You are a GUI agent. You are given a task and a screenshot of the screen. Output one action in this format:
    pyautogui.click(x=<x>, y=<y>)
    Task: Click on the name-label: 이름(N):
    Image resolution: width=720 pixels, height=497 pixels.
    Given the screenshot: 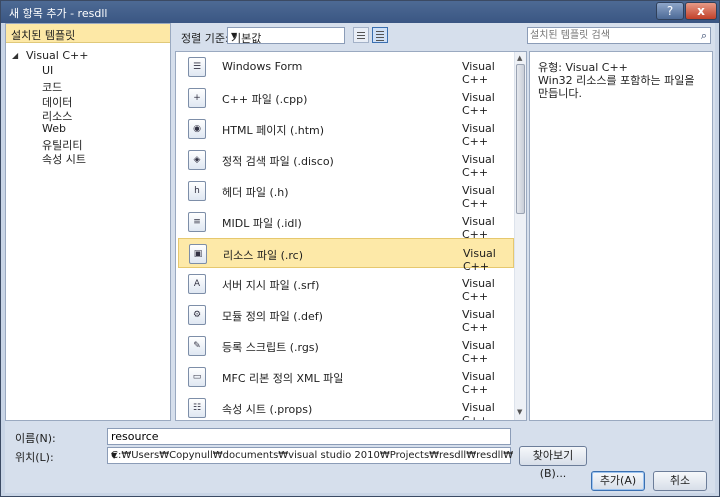 What is the action you would take?
    pyautogui.click(x=35, y=438)
    